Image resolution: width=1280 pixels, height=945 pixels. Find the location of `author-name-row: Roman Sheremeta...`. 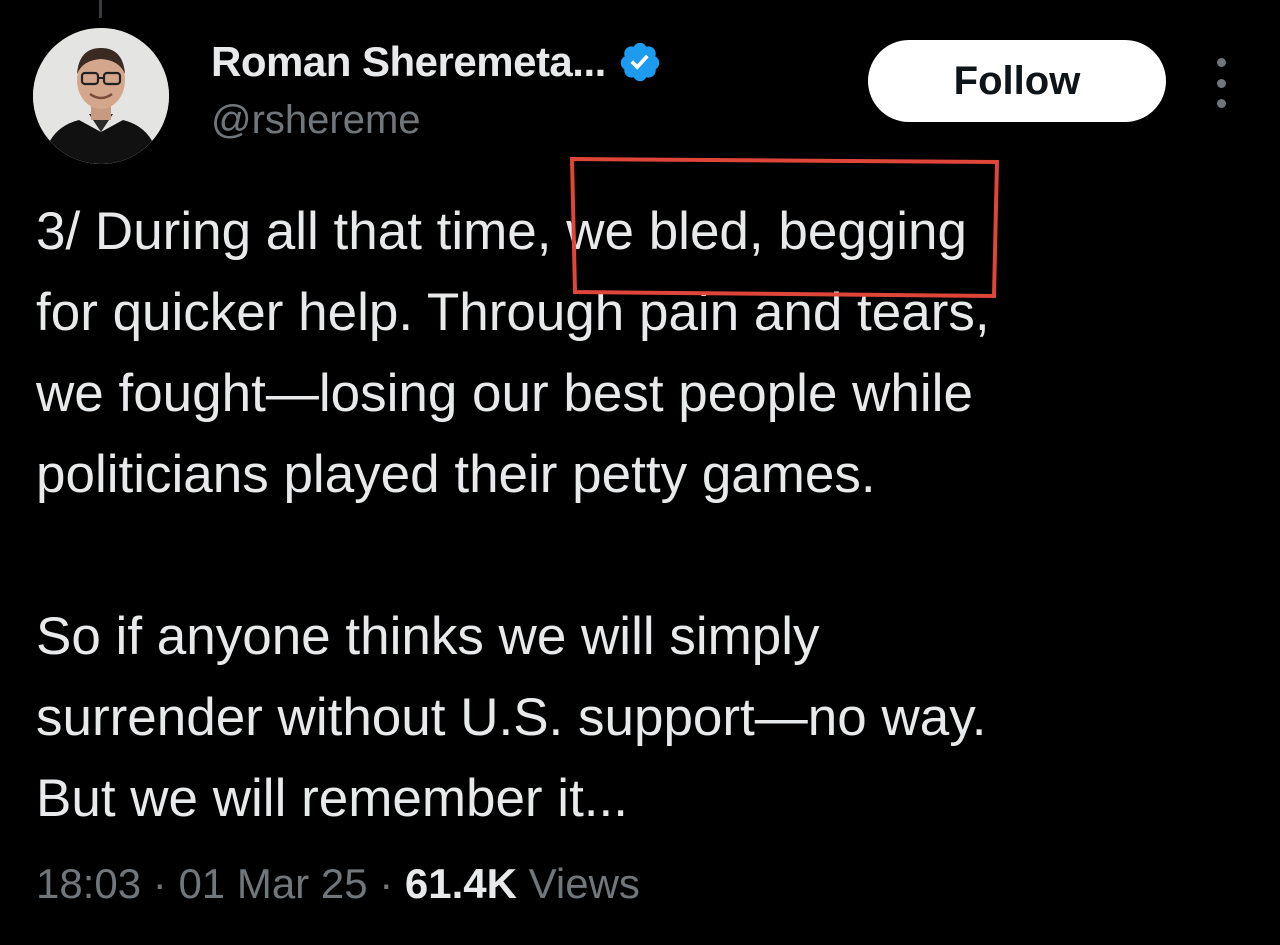

author-name-row: Roman Sheremeta... is located at coordinates (436, 62).